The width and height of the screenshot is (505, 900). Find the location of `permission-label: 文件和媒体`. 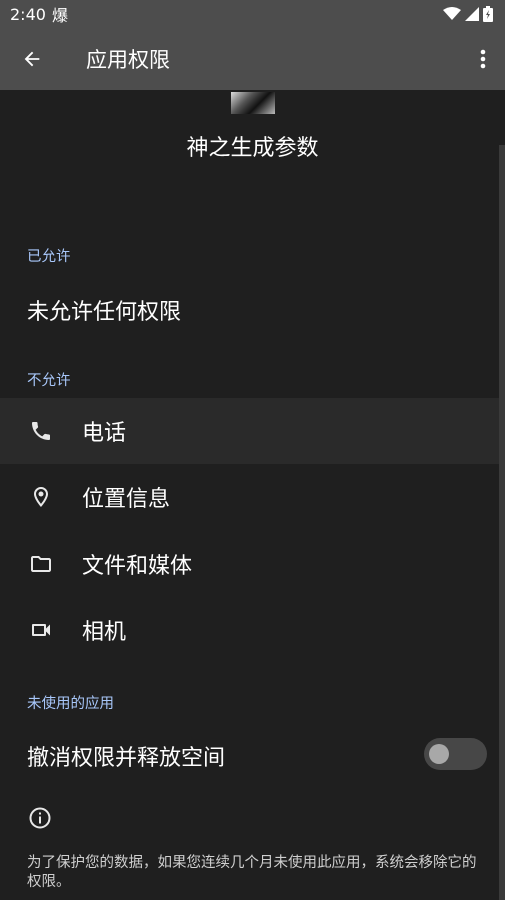

permission-label: 文件和媒体 is located at coordinates (137, 566).